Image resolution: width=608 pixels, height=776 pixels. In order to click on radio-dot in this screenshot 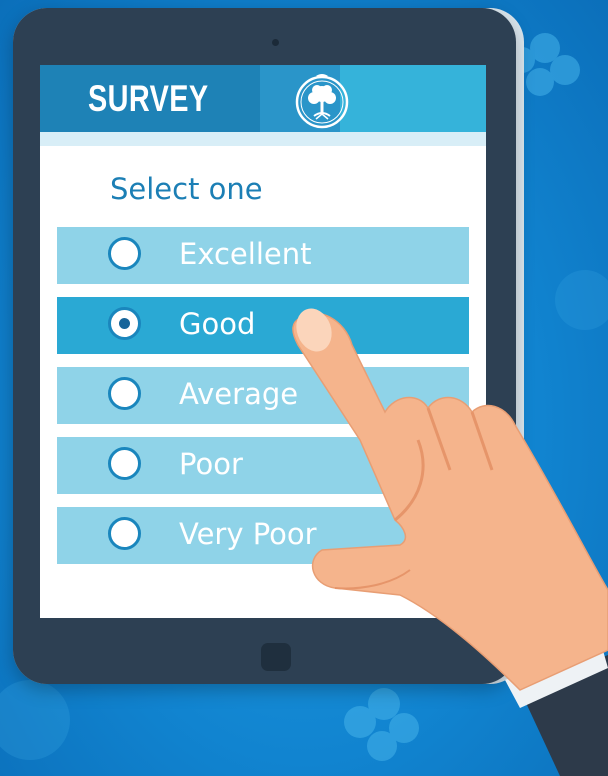, I will do `click(124, 323)`.